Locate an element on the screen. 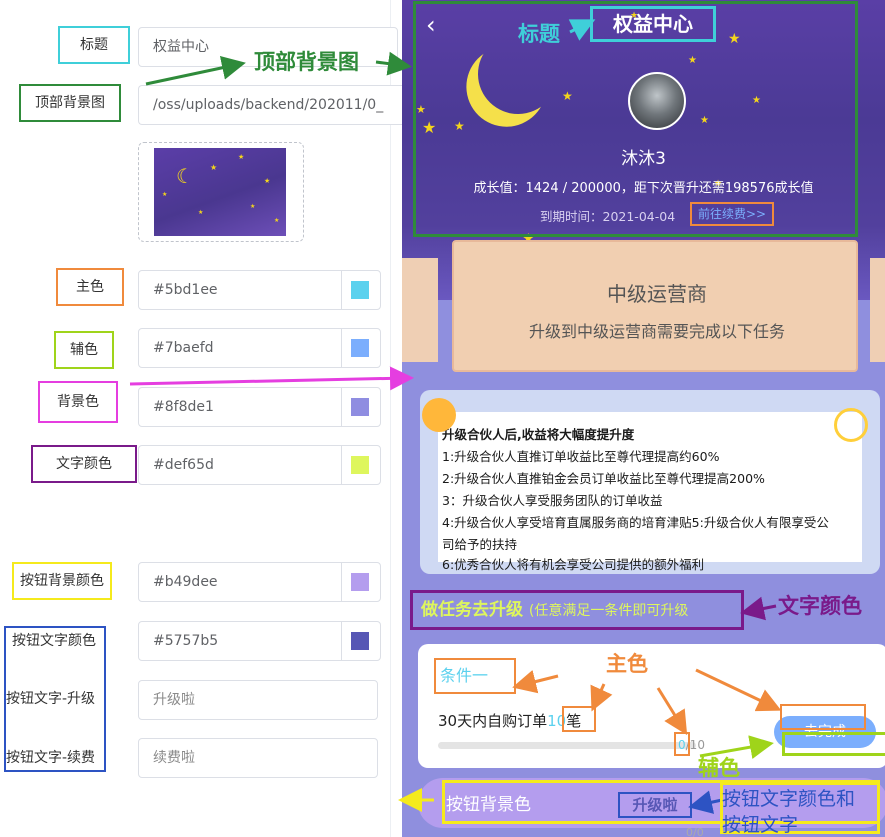 The image size is (885, 837). button-text-upgrade-label: 按钮文字-升级 is located at coordinates (51, 699).